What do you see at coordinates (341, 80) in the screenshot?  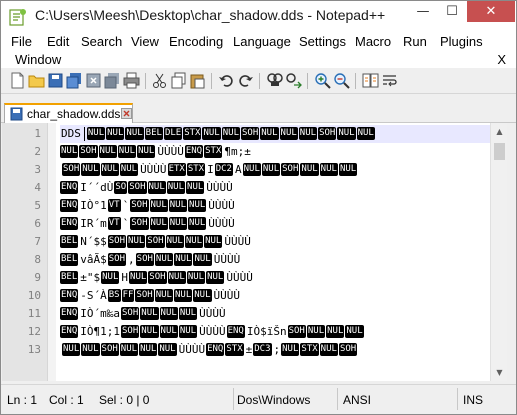 I see `zoom-out-icon` at bounding box center [341, 80].